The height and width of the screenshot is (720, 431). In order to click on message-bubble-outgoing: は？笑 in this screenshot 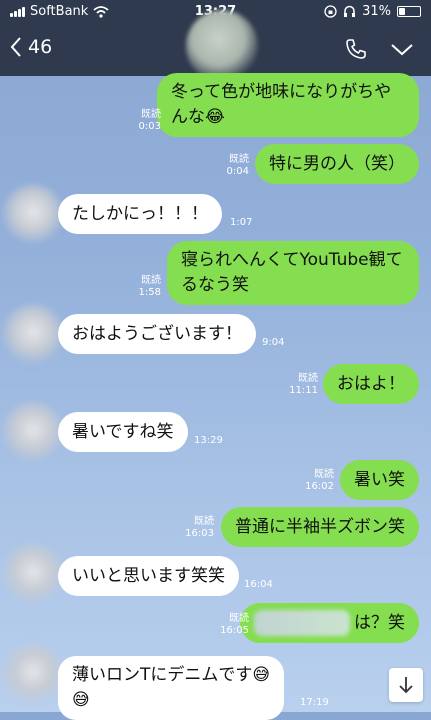, I will do `click(329, 623)`.